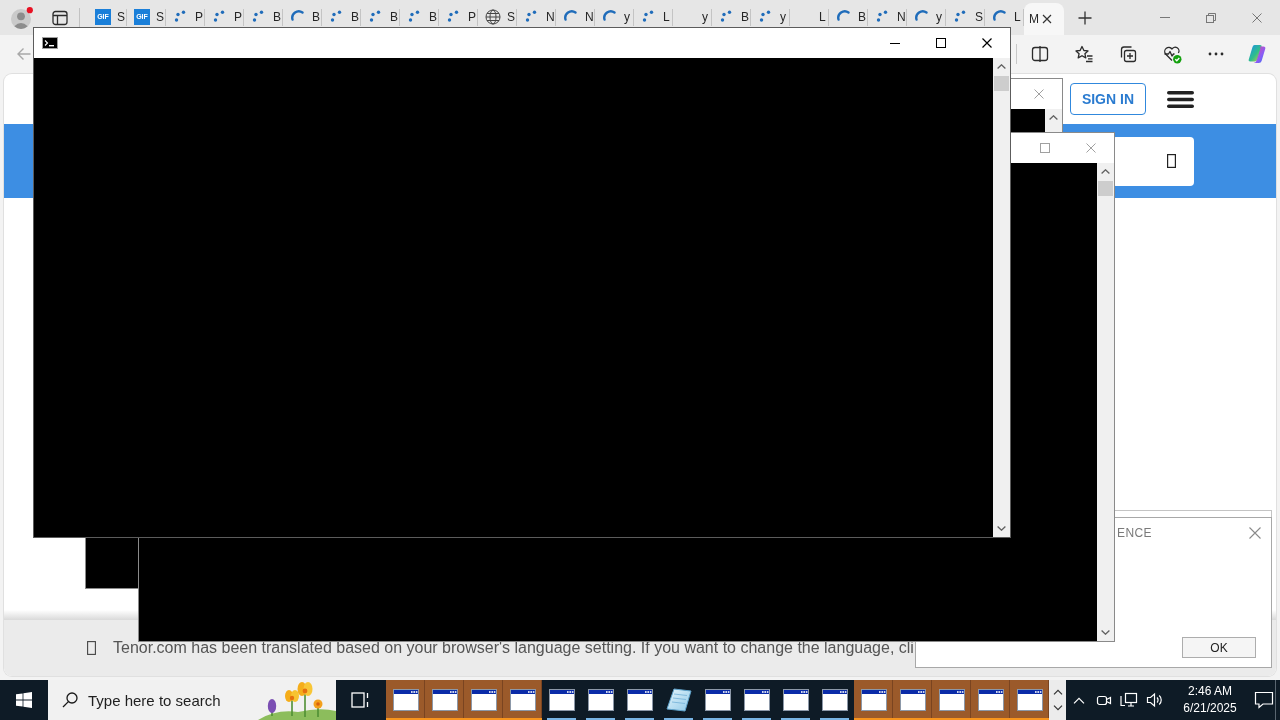 The image size is (1280, 720). What do you see at coordinates (1219, 647) in the screenshot?
I see `ok-button: OK` at bounding box center [1219, 647].